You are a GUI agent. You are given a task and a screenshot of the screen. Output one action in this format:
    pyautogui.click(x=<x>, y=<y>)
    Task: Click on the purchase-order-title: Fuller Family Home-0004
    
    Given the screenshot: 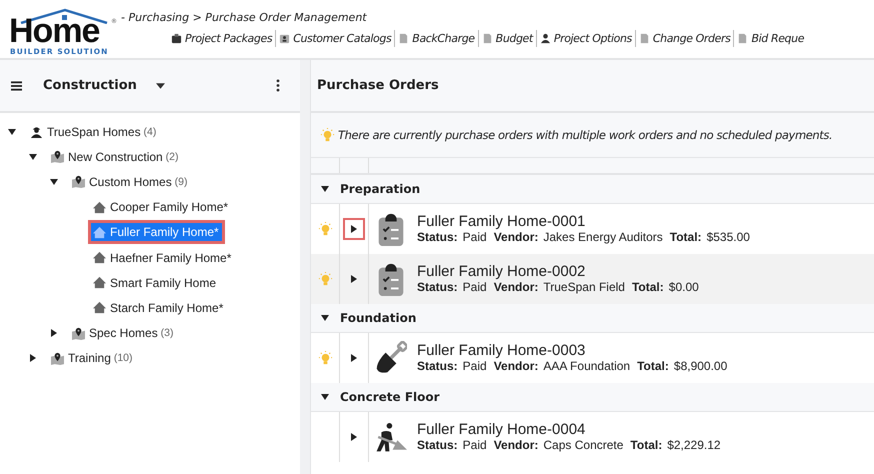 What is the action you would take?
    pyautogui.click(x=572, y=430)
    